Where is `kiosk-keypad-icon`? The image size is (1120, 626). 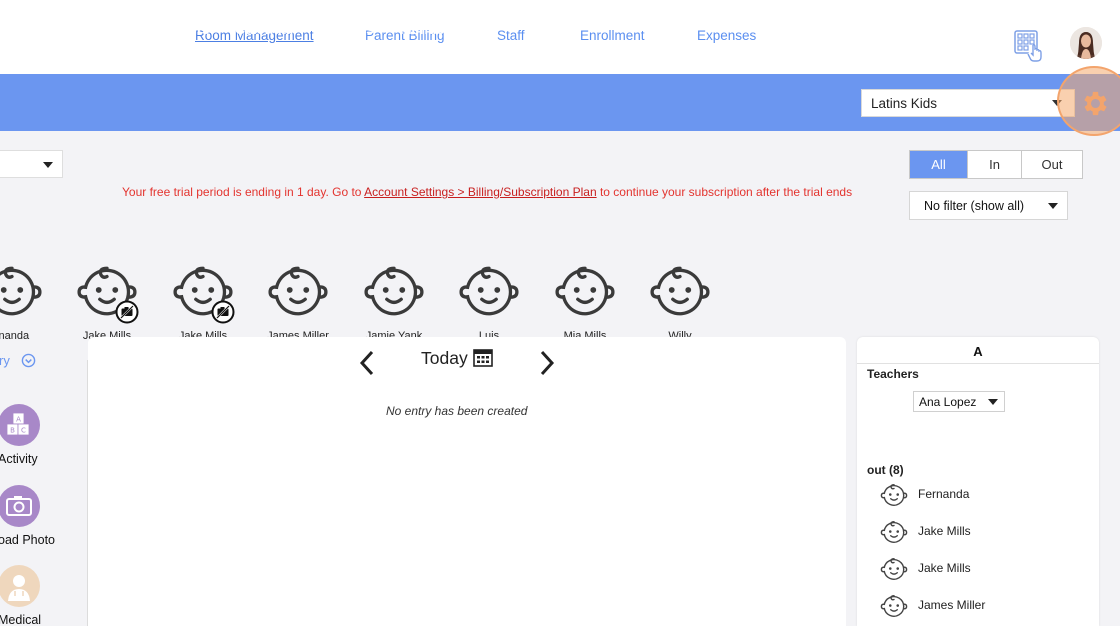 kiosk-keypad-icon is located at coordinates (1029, 46).